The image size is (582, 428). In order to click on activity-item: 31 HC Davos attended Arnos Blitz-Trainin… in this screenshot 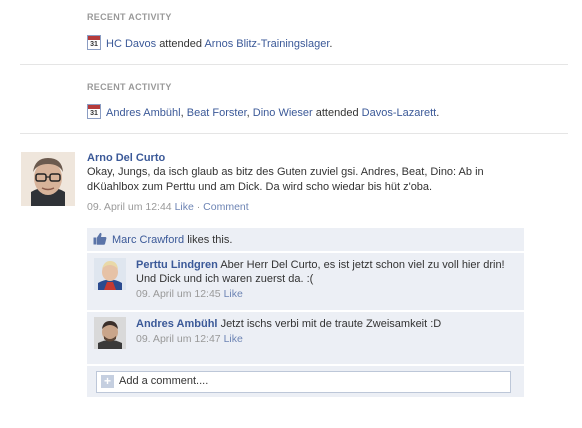, I will do `click(209, 43)`.